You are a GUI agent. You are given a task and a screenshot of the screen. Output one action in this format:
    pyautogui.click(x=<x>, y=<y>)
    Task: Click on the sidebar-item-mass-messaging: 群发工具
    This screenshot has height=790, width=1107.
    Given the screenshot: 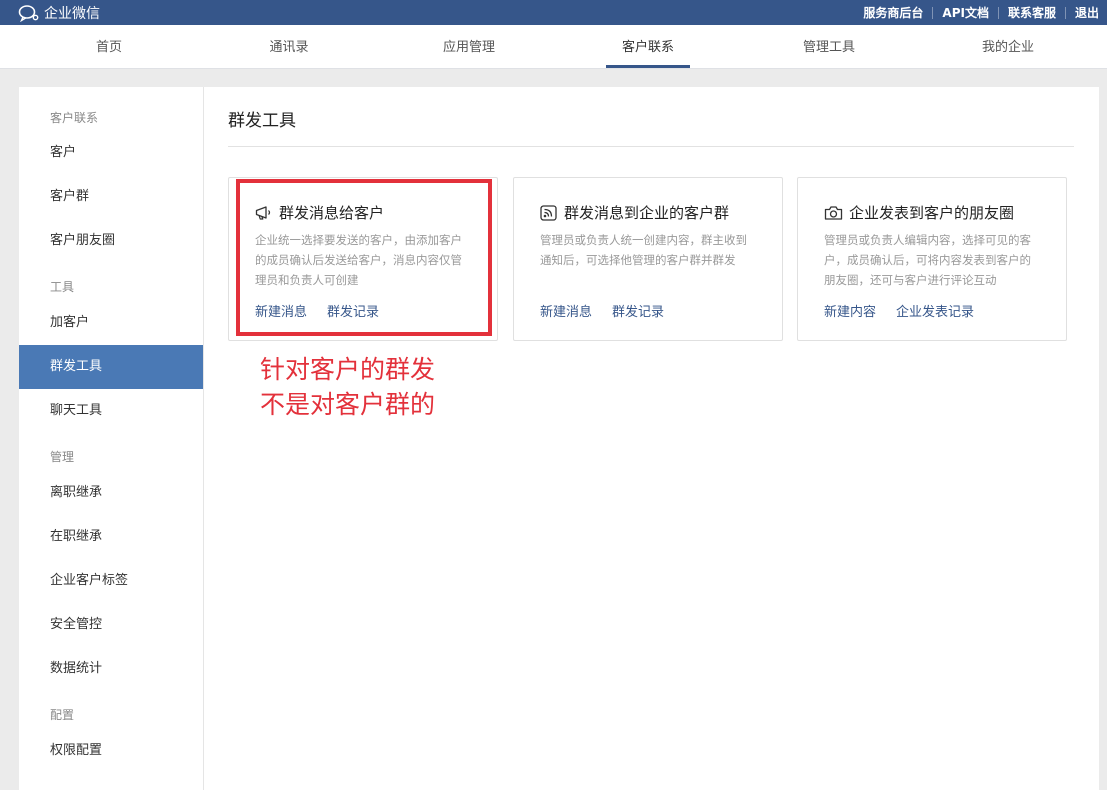 What is the action you would take?
    pyautogui.click(x=111, y=367)
    